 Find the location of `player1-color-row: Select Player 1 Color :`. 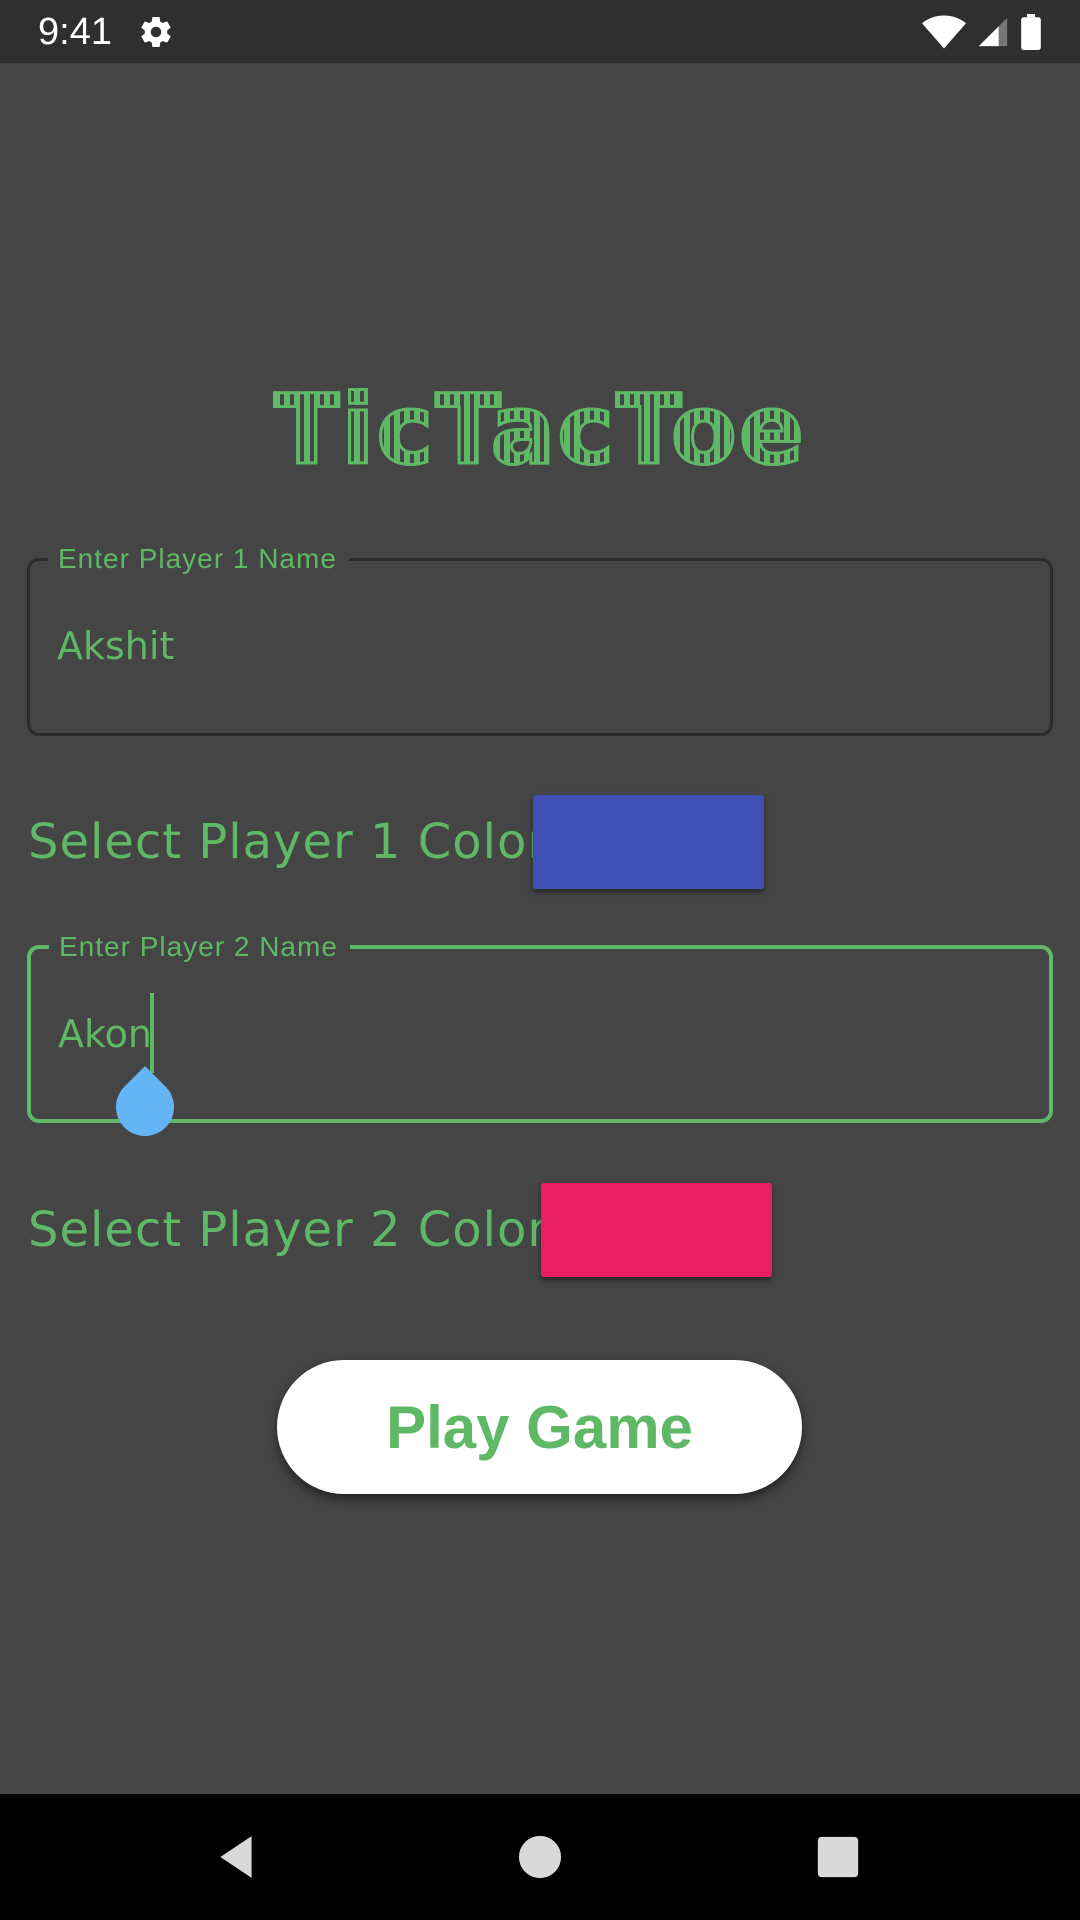

player1-color-row: Select Player 1 Color : is located at coordinates (305, 842).